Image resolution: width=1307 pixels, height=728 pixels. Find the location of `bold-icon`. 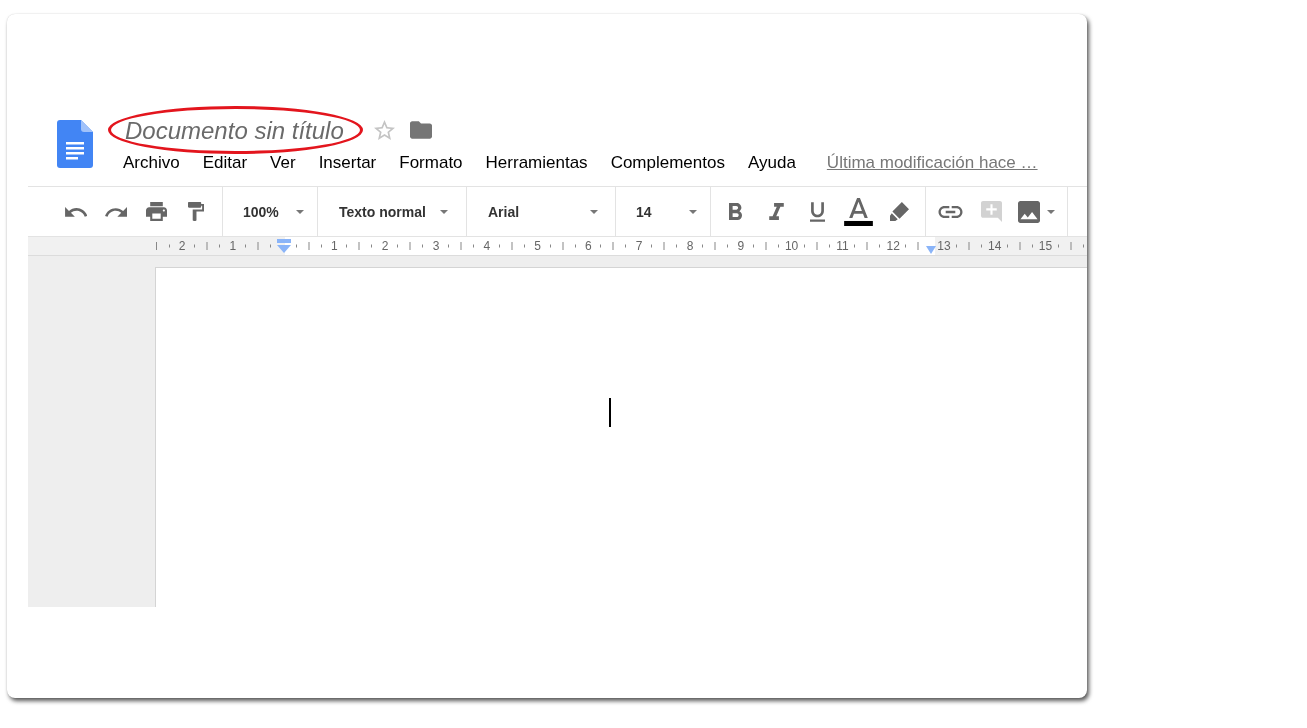

bold-icon is located at coordinates (735, 211).